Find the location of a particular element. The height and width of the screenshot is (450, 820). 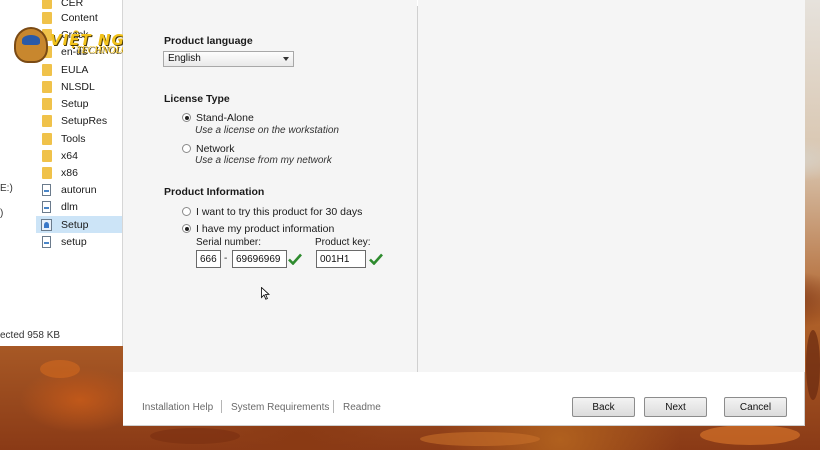

explorer-item-label: x86 is located at coordinates (69, 172).